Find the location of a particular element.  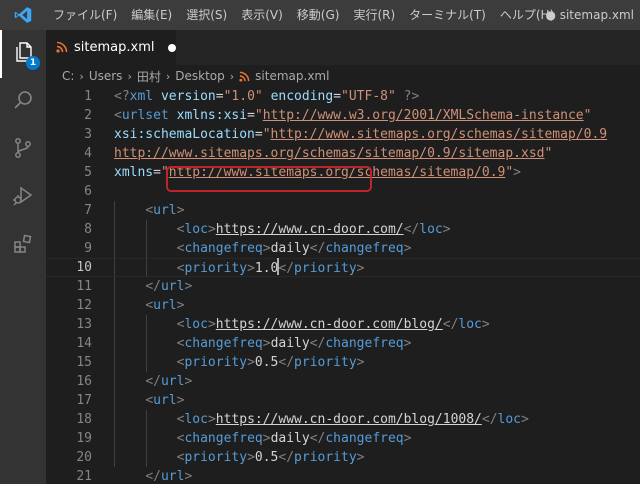

line-number: 11 is located at coordinates (84, 286).